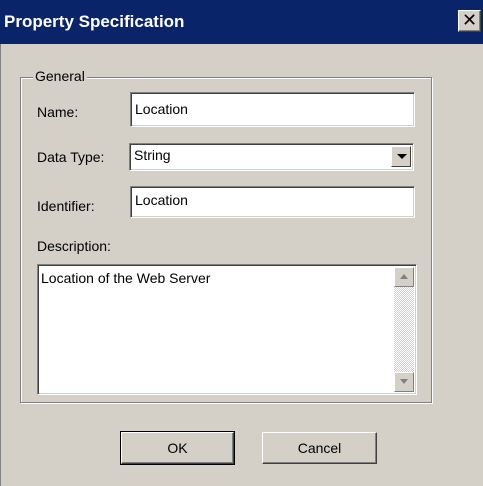 Image resolution: width=483 pixels, height=486 pixels. What do you see at coordinates (401, 156) in the screenshot?
I see `chevron-down-icon` at bounding box center [401, 156].